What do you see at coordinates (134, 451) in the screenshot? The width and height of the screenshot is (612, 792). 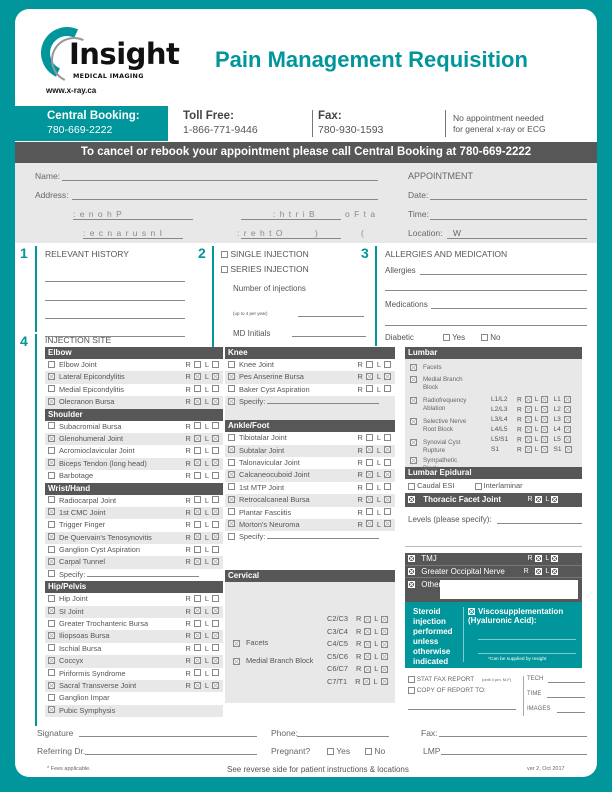 I see `injection-site-row: Acromioclavicular Joint R L` at bounding box center [134, 451].